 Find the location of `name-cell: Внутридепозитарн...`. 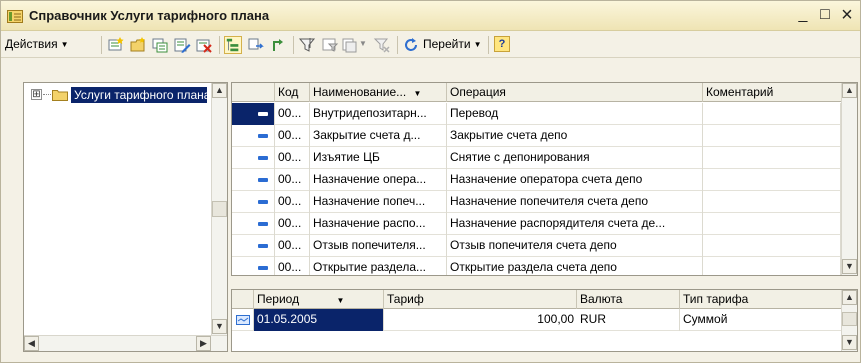

name-cell: Внутридепозитарн... is located at coordinates (378, 114).